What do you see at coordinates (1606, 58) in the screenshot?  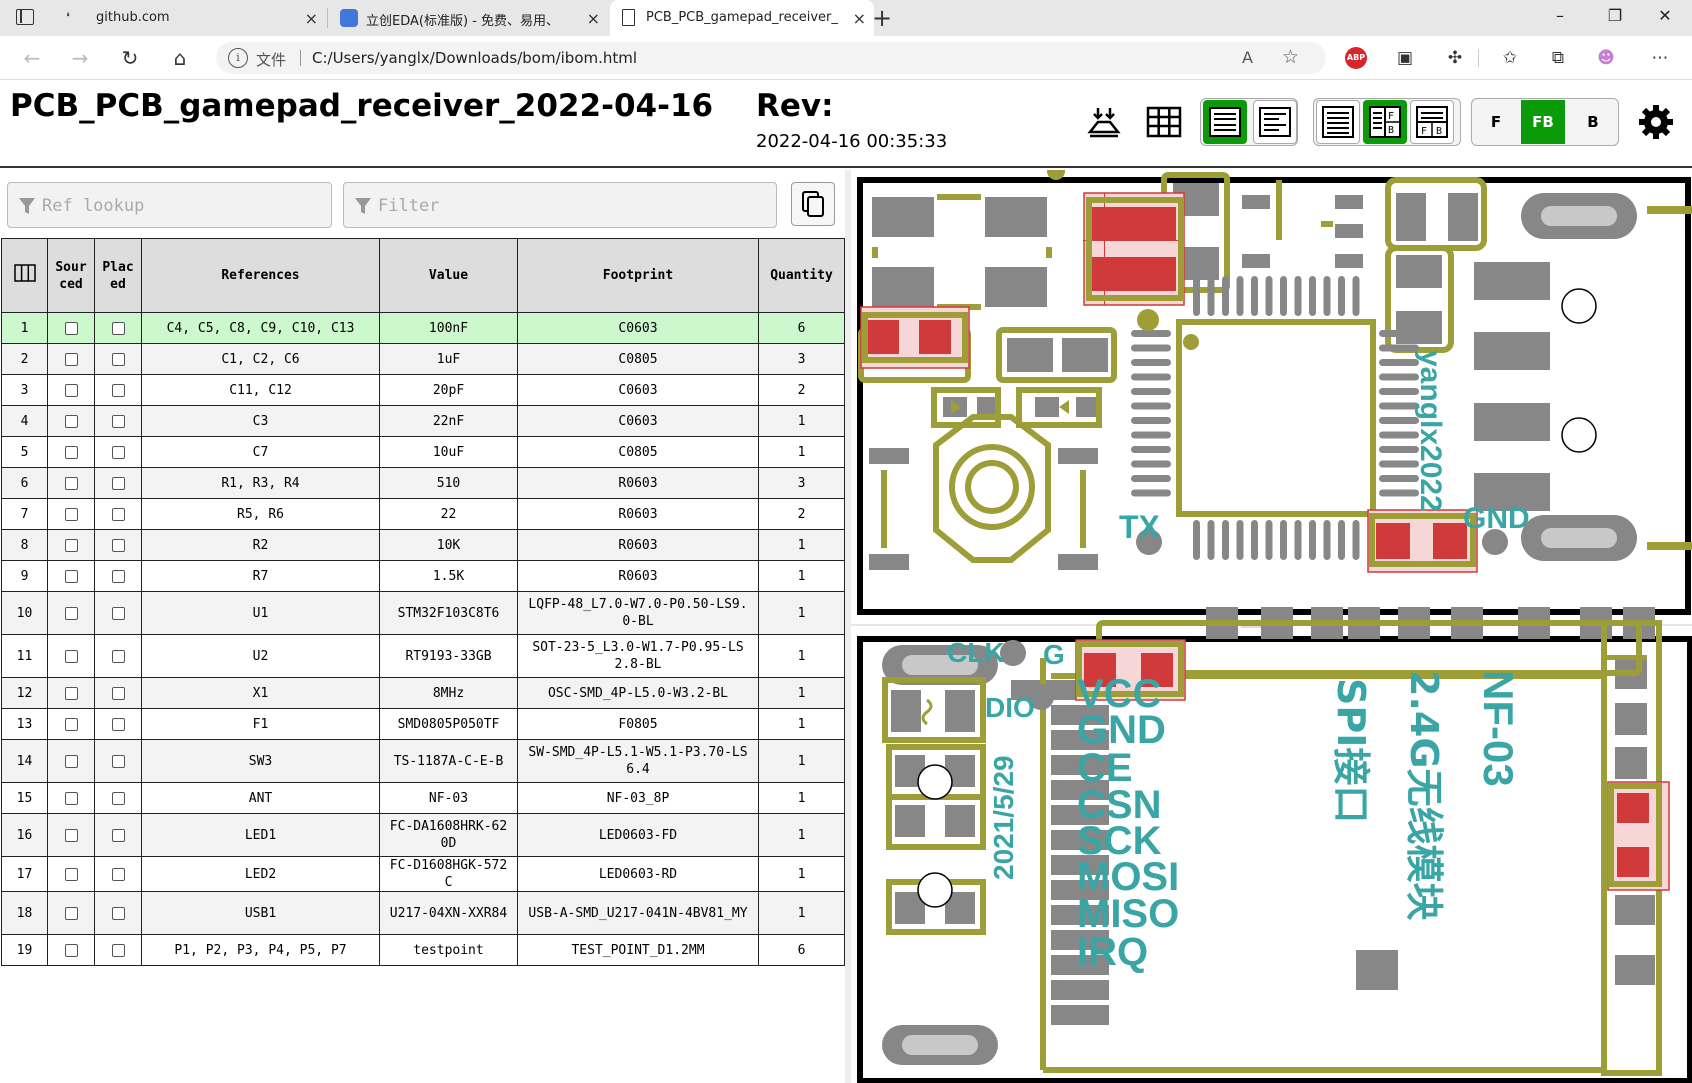 I see `profile-icon: ☻` at bounding box center [1606, 58].